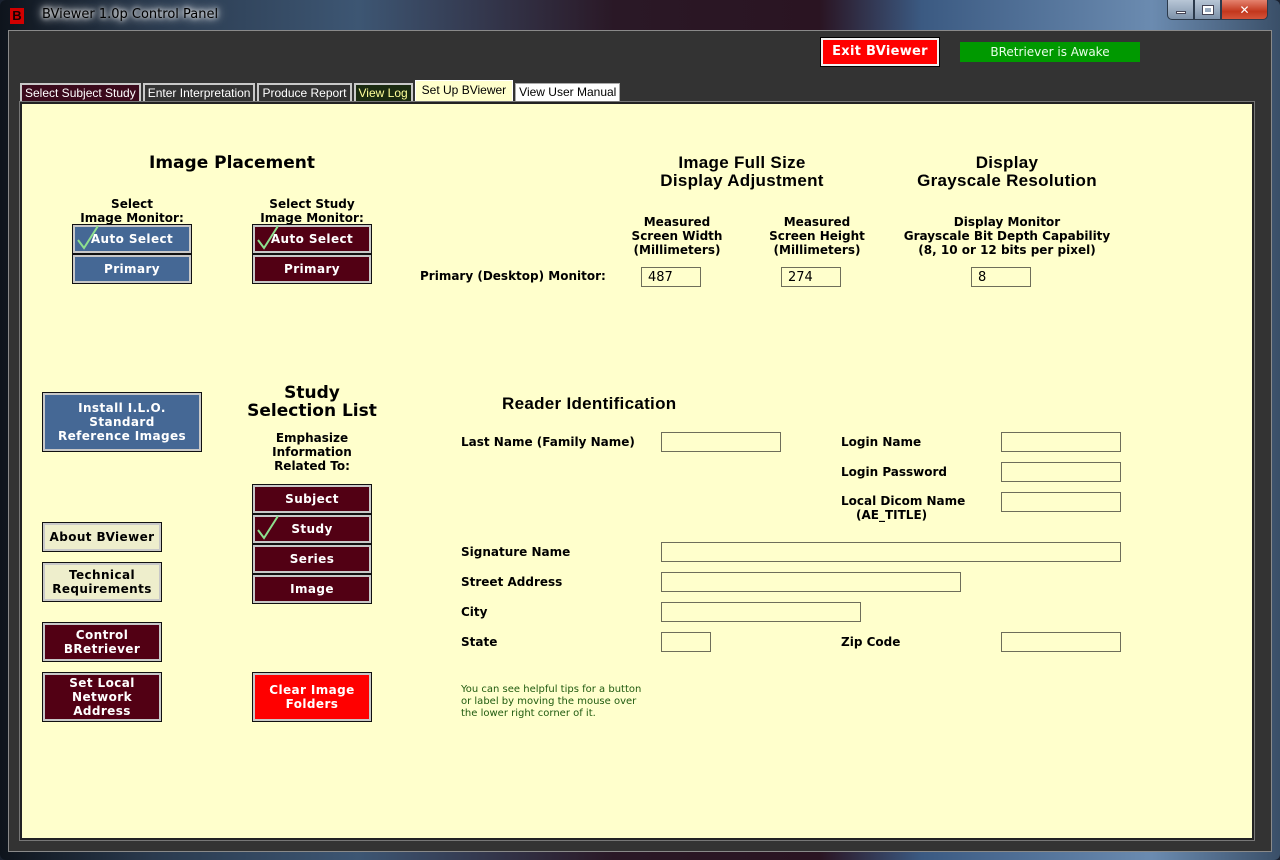 This screenshot has width=1280, height=860. Describe the element at coordinates (742, 162) in the screenshot. I see `full-size-title-line1: Image Full Size` at that location.